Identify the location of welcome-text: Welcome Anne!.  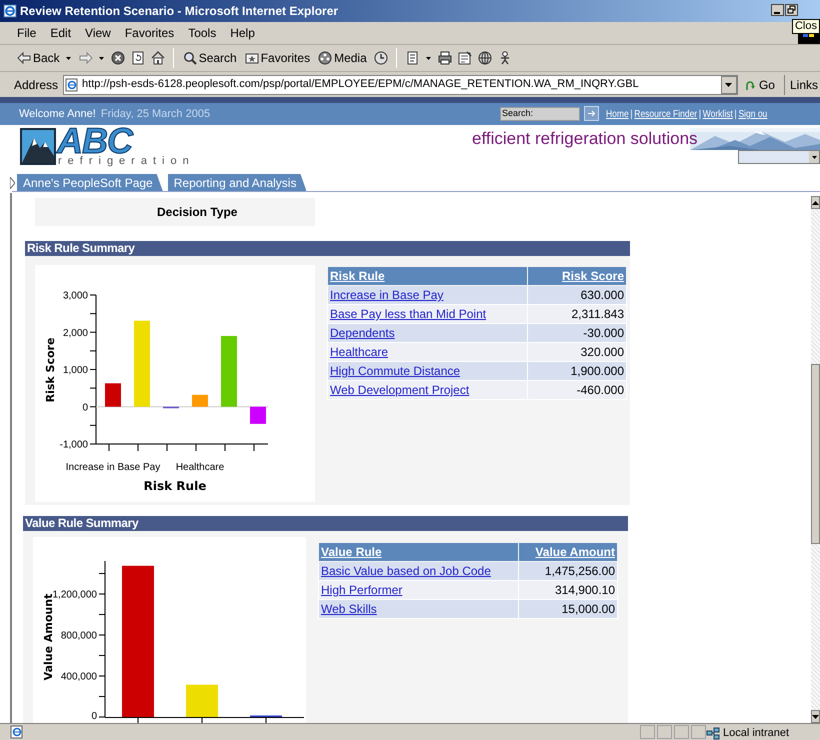
(57, 114).